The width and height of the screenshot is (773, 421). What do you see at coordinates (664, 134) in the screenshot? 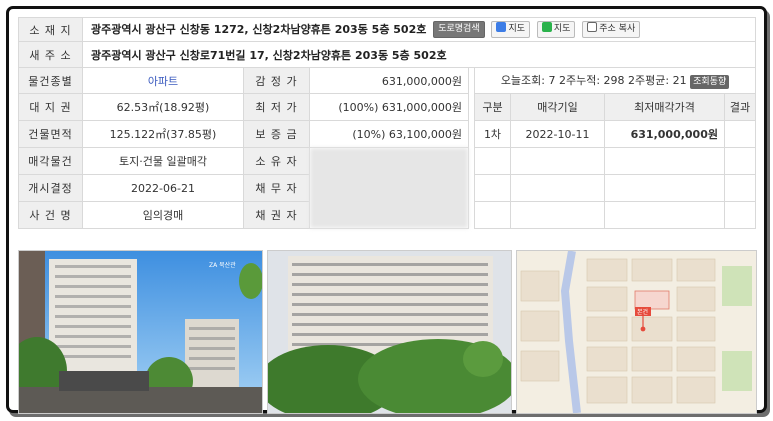
I see `history-price: 631,000,000원` at bounding box center [664, 134].